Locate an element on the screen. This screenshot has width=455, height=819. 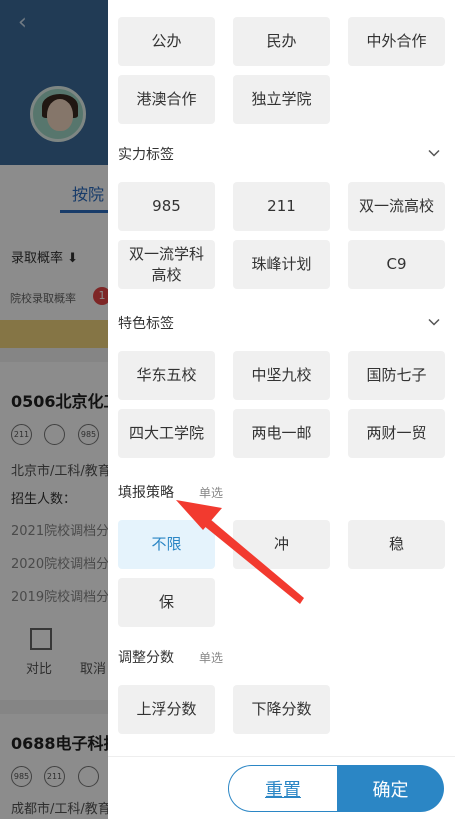
option-private: 民办 is located at coordinates (281, 41).